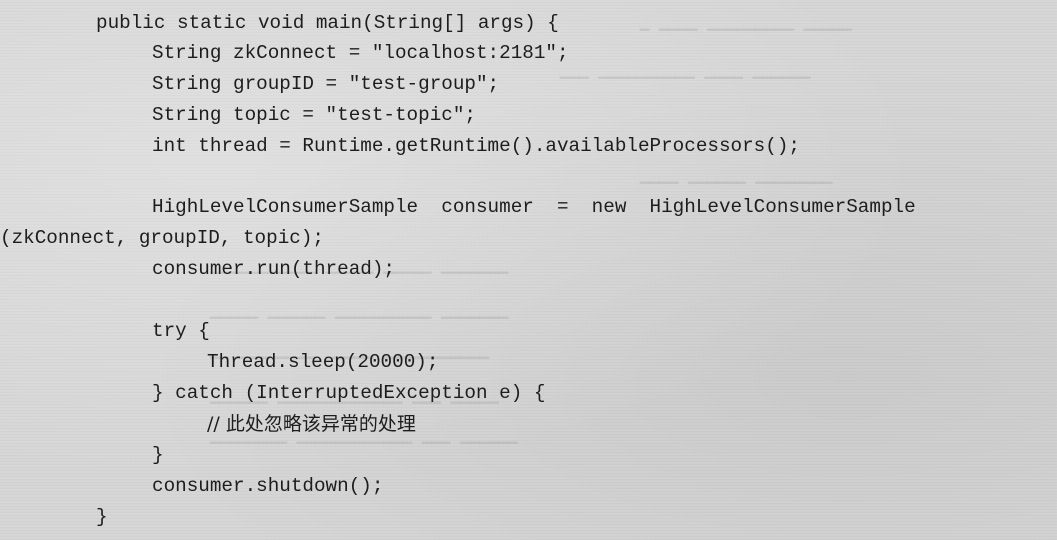 The width and height of the screenshot is (1057, 540). Describe the element at coordinates (349, 393) in the screenshot. I see `code-line: } catch (InterruptedException e) {` at that location.